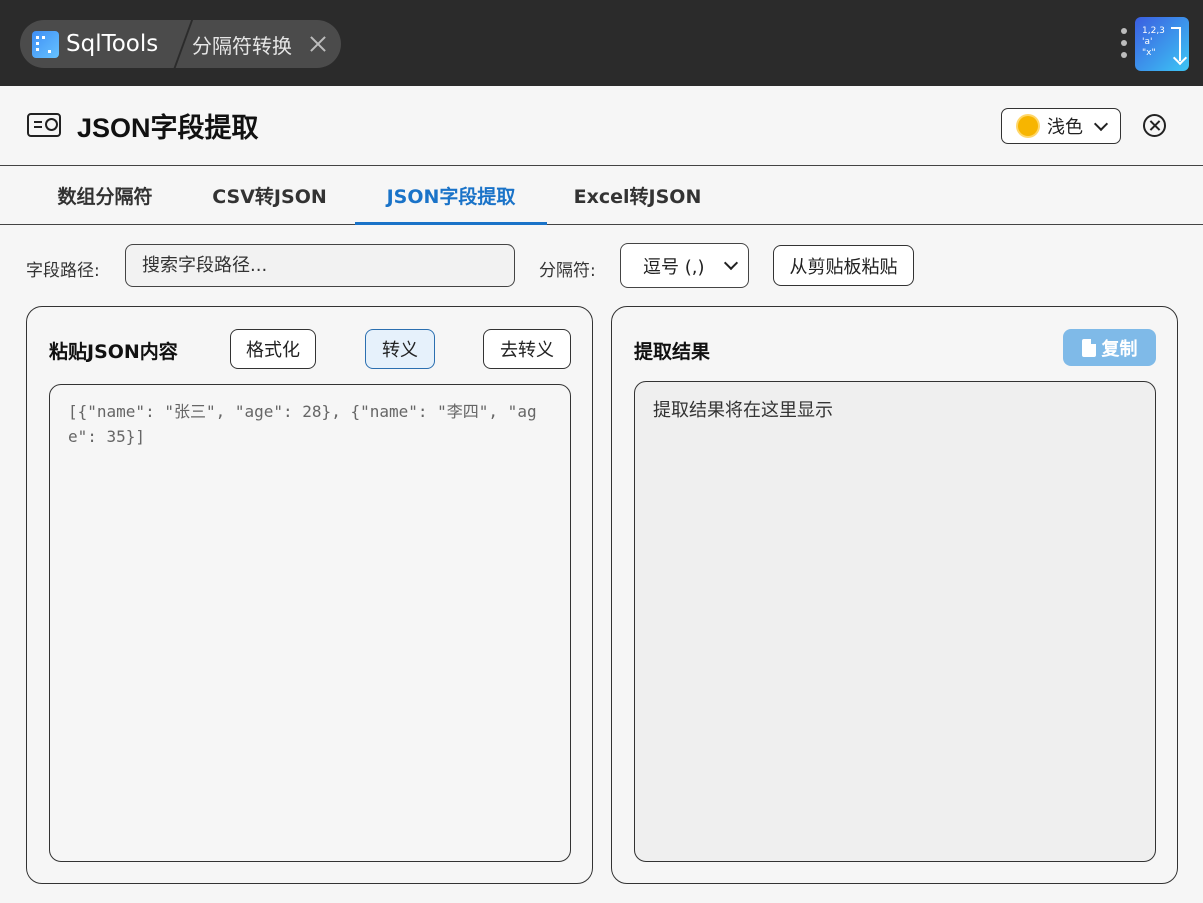  What do you see at coordinates (1124, 45) in the screenshot?
I see `more-options-icon` at bounding box center [1124, 45].